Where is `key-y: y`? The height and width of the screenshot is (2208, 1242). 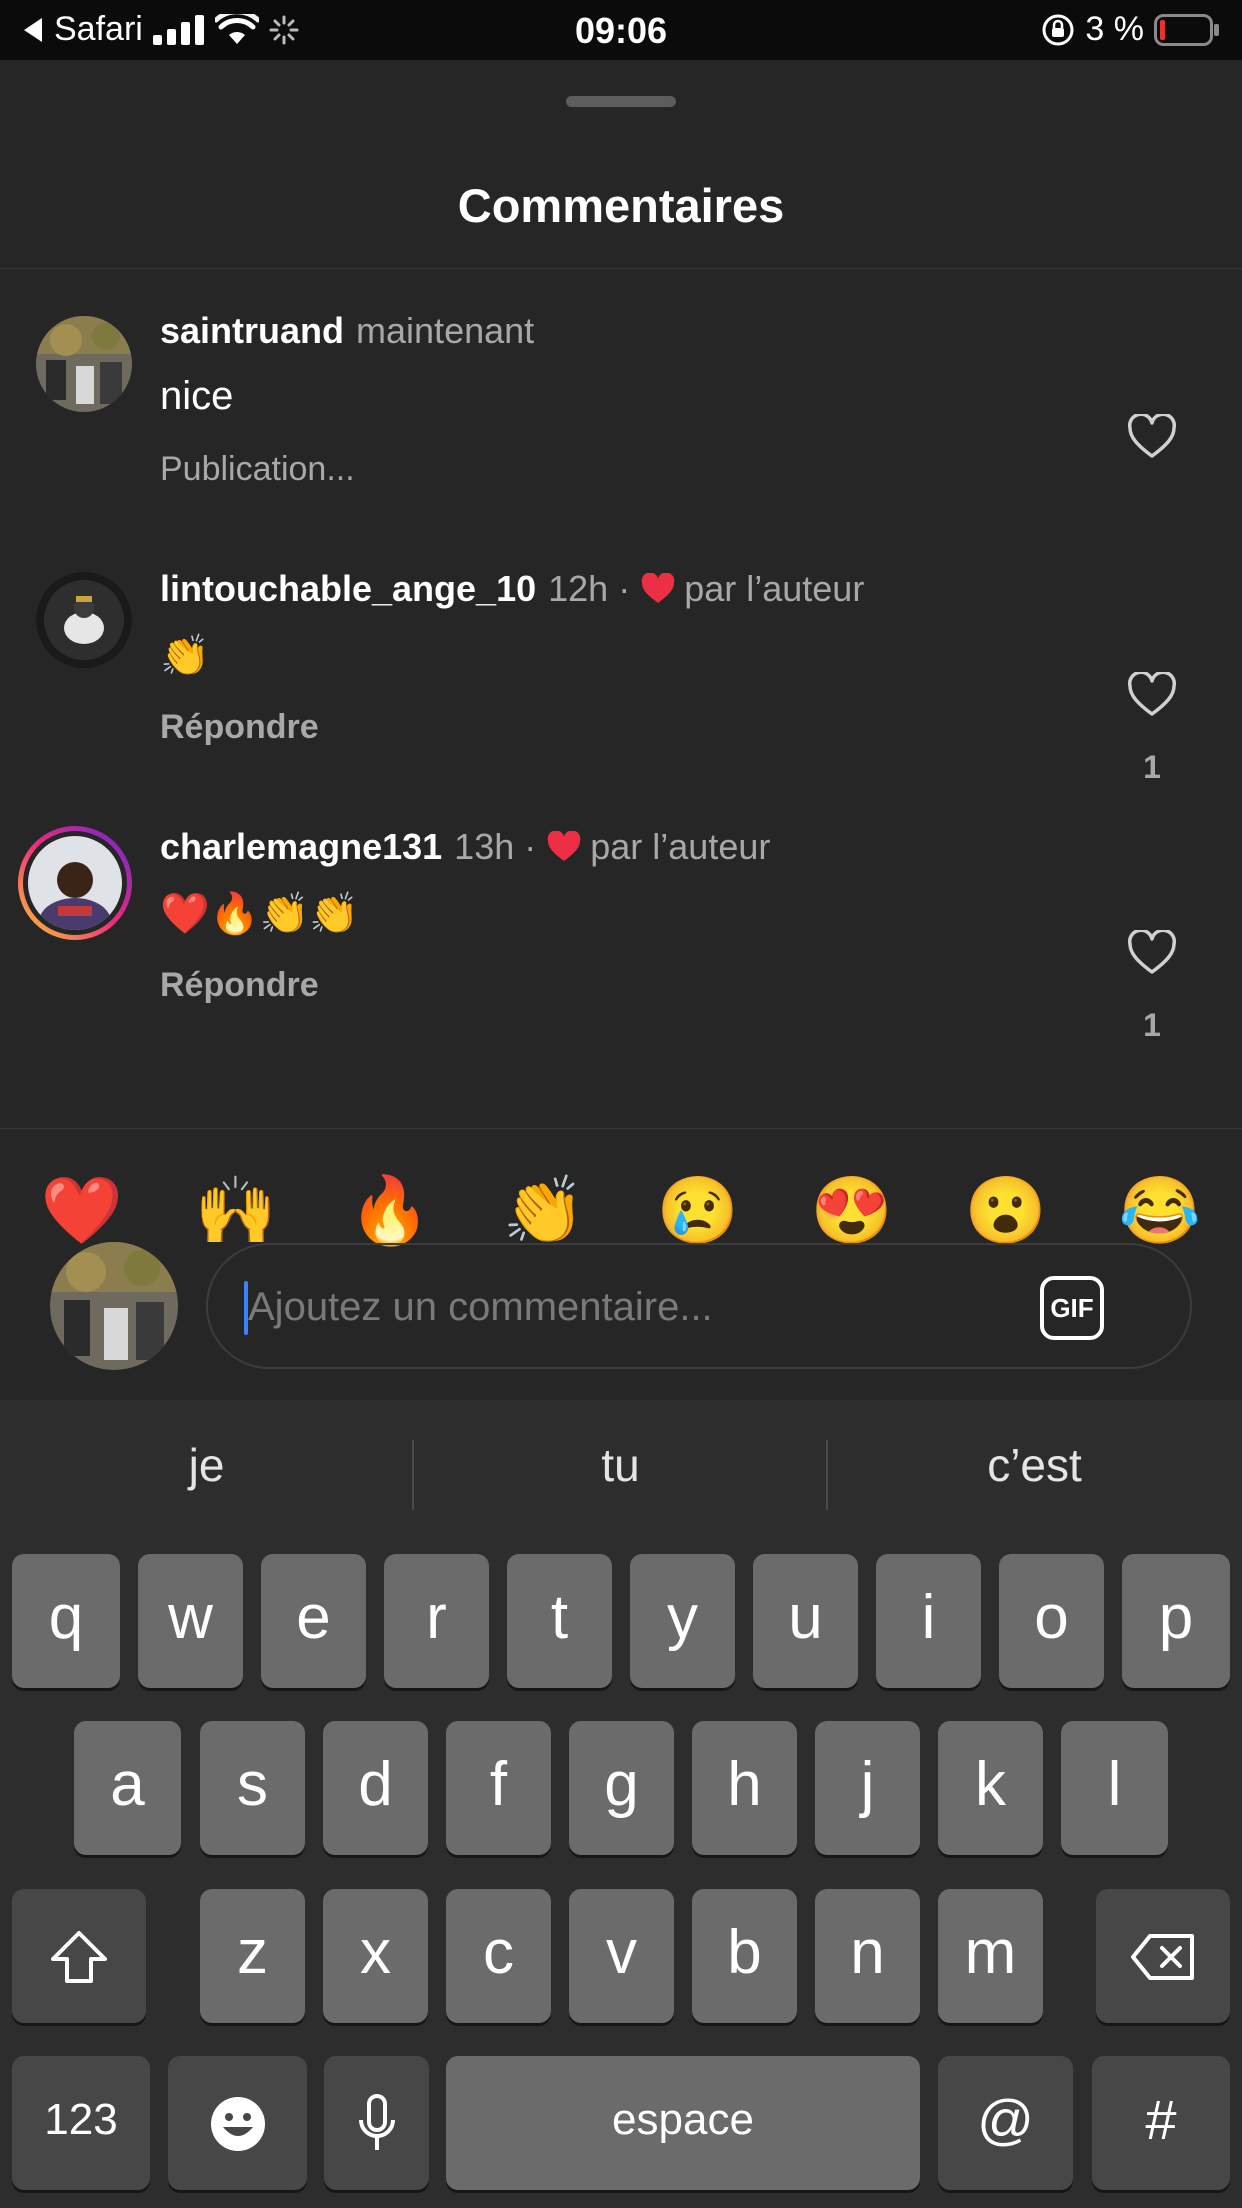
key-y: y is located at coordinates (682, 1621).